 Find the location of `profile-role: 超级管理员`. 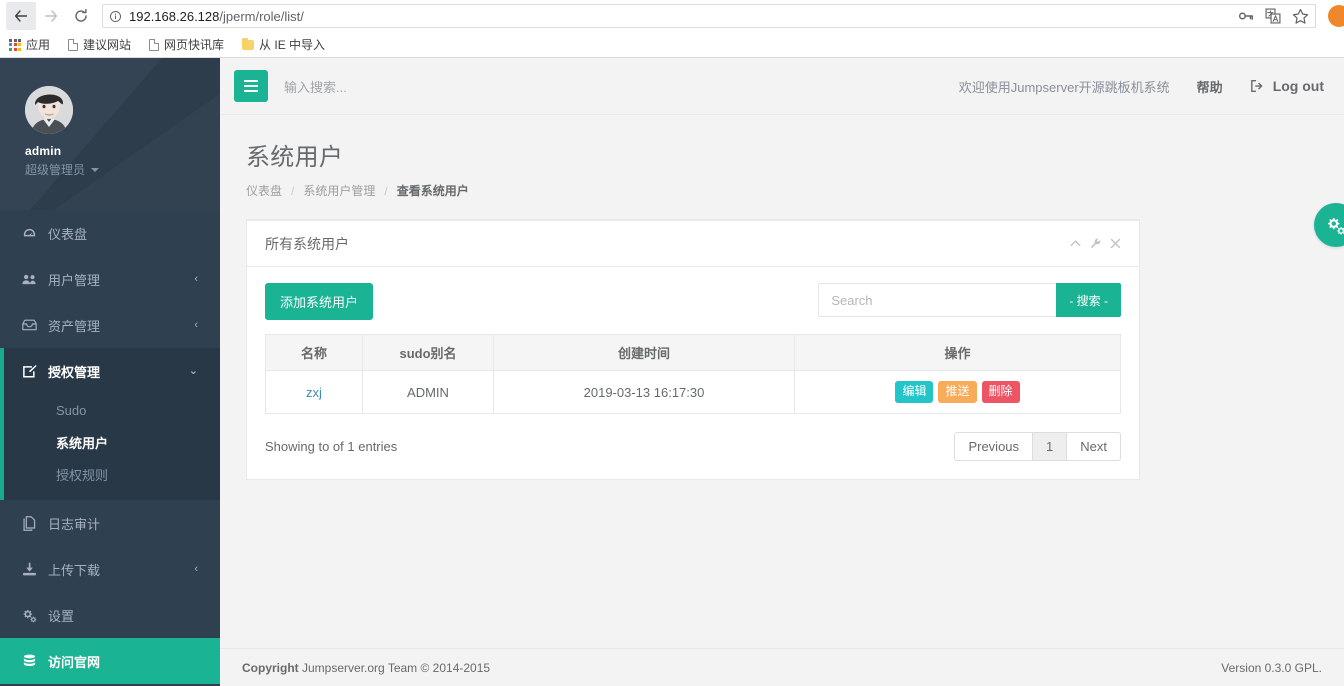

profile-role: 超级管理员 is located at coordinates (110, 169).